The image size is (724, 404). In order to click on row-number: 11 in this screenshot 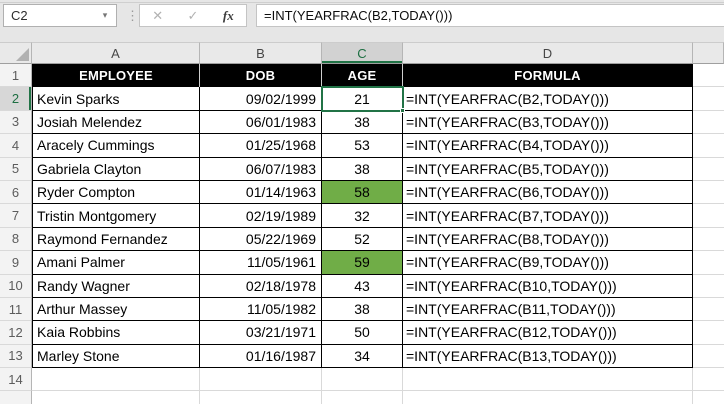, I will do `click(16, 309)`.